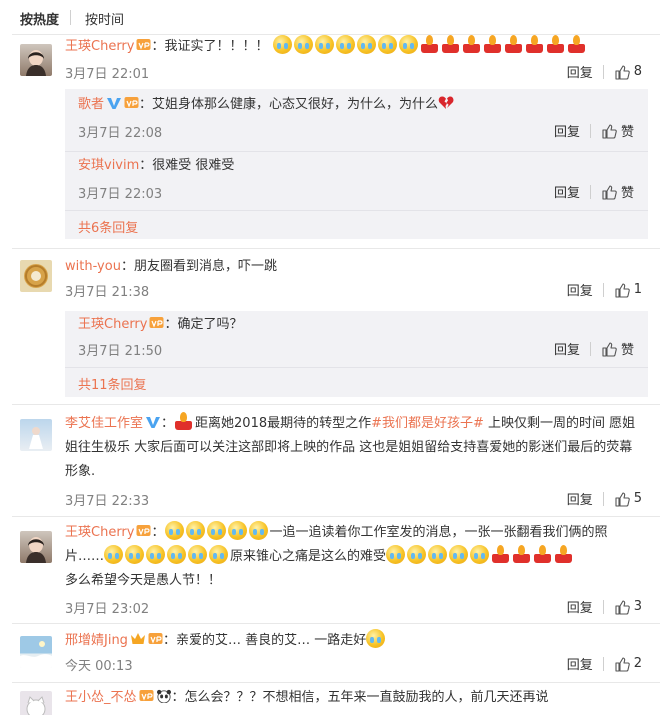 Image resolution: width=660 pixels, height=715 pixels. Describe the element at coordinates (637, 498) in the screenshot. I see `like-count: 5` at that location.